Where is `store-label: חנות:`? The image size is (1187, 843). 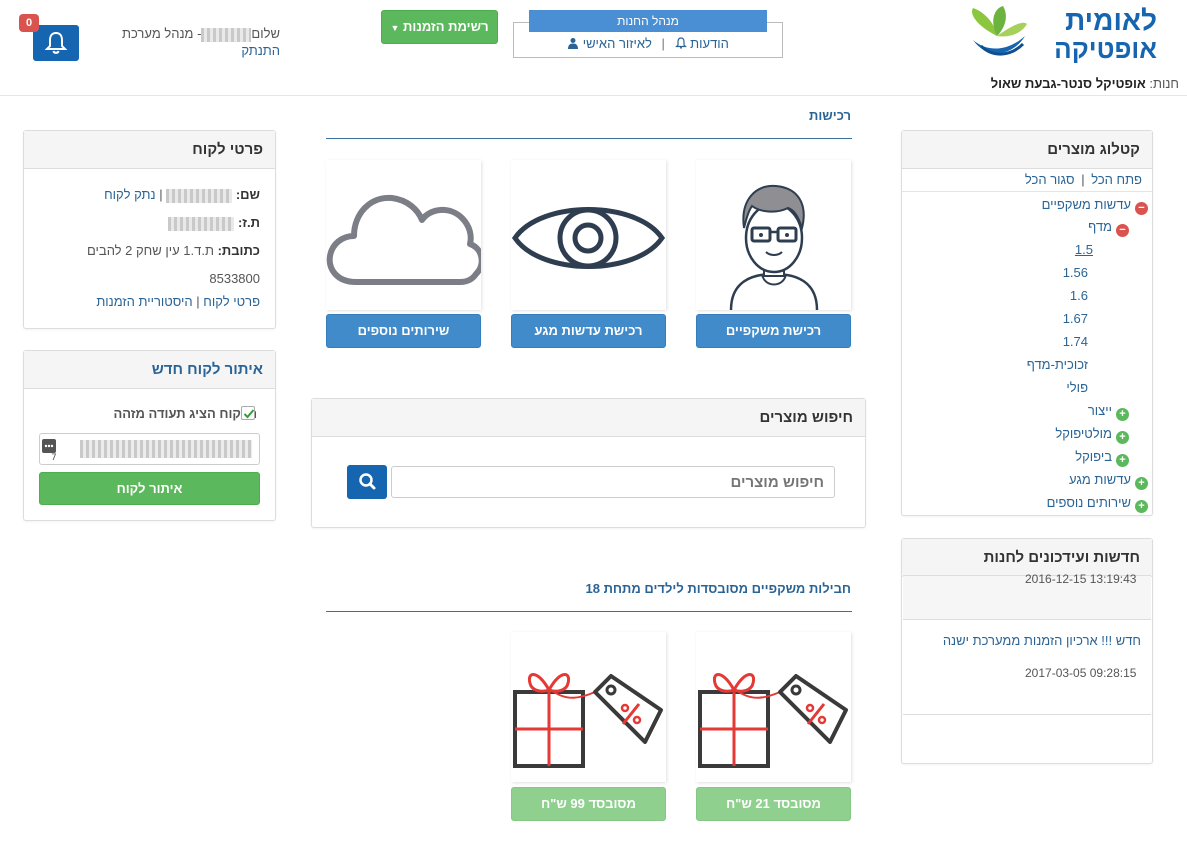
store-label: חנות: is located at coordinates (1164, 83).